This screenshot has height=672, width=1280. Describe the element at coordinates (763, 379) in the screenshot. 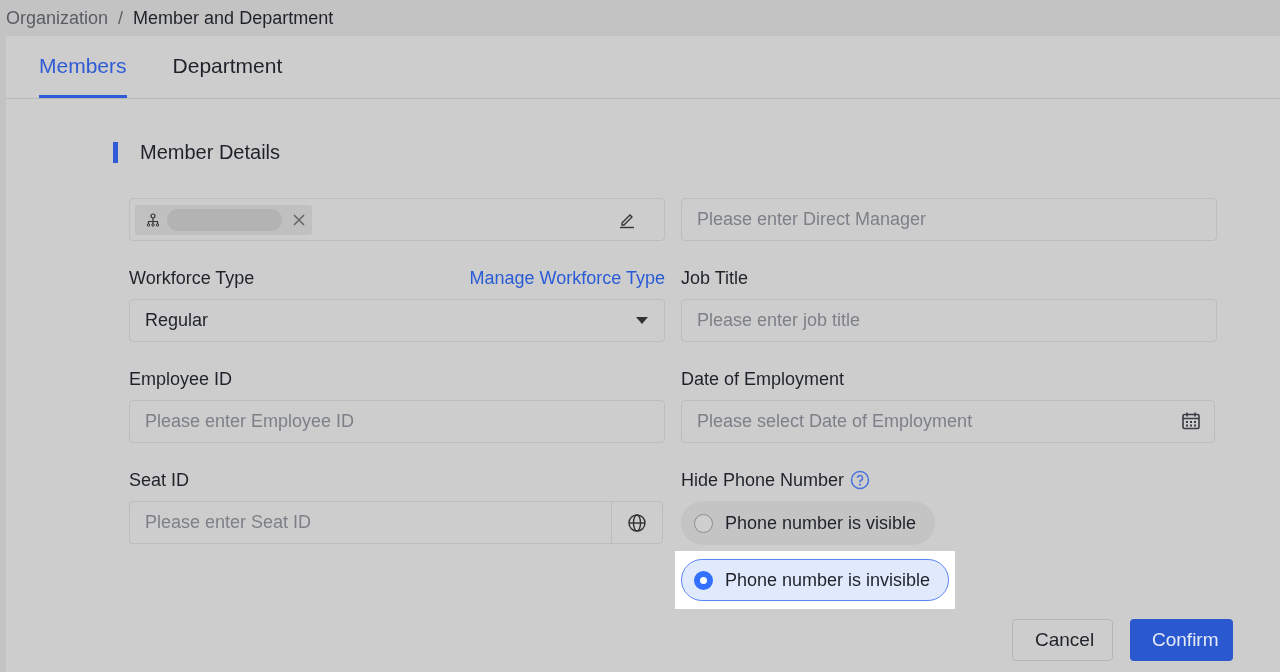

I see `field-label: Date of Employment` at that location.